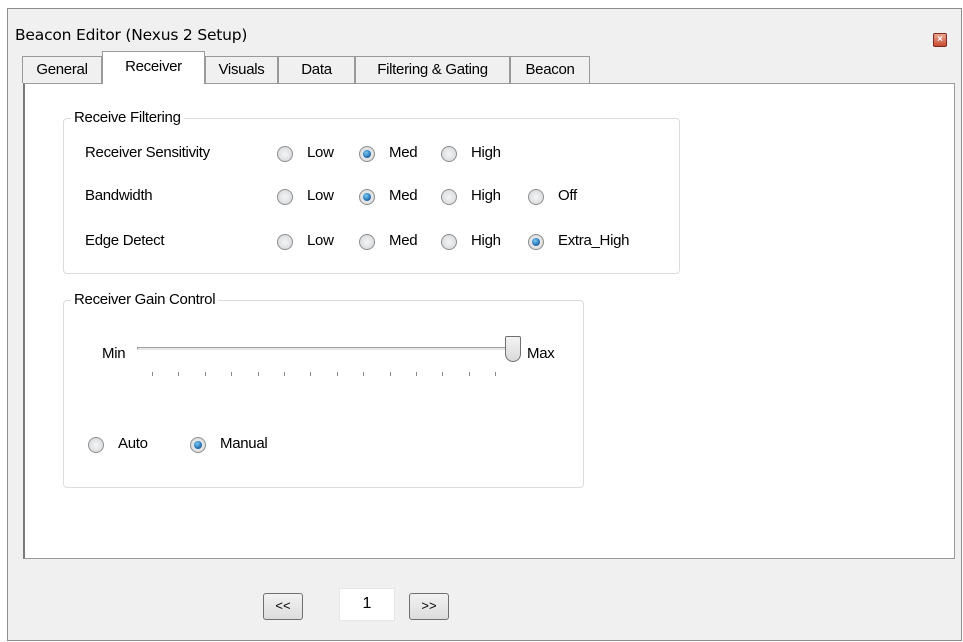 The height and width of the screenshot is (642, 963). I want to click on slider-min-label: Min, so click(114, 353).